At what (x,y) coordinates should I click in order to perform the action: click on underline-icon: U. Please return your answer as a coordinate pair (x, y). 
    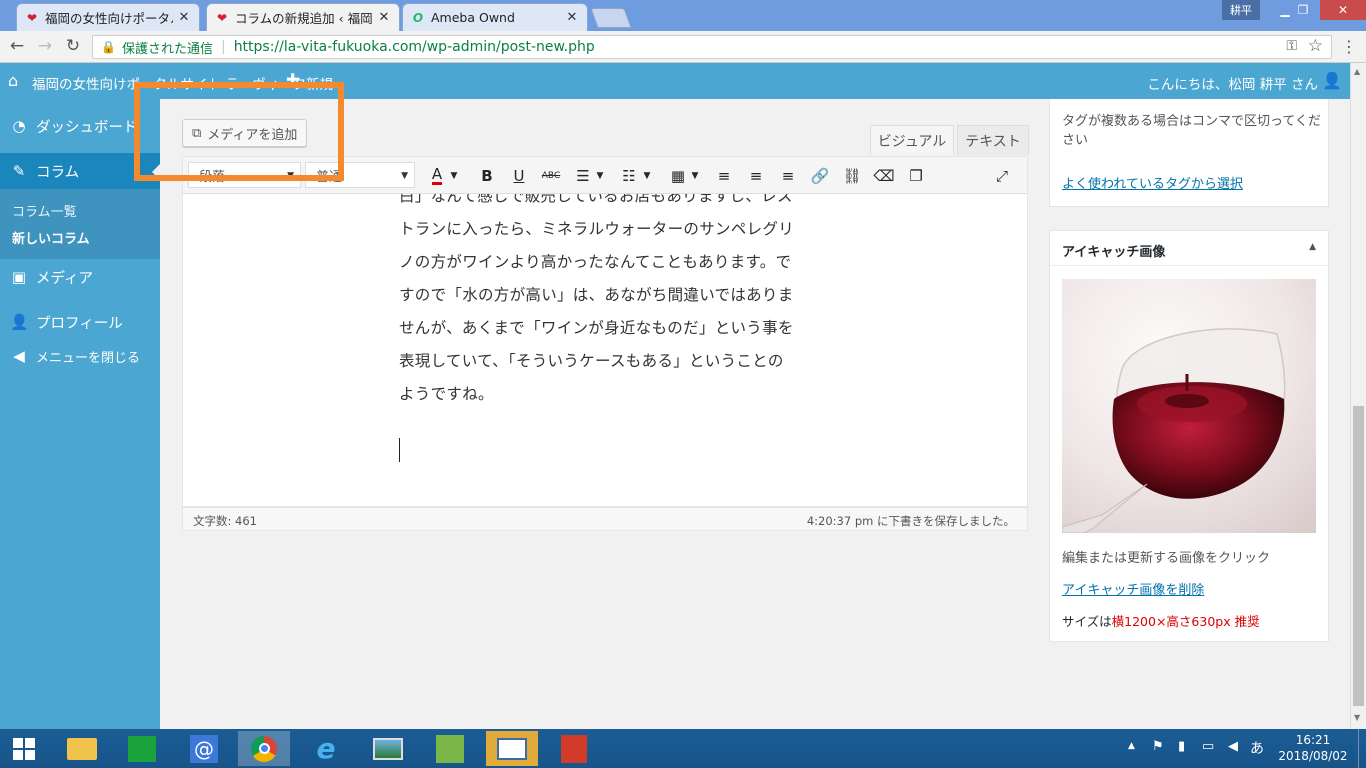
    Looking at the image, I should click on (519, 176).